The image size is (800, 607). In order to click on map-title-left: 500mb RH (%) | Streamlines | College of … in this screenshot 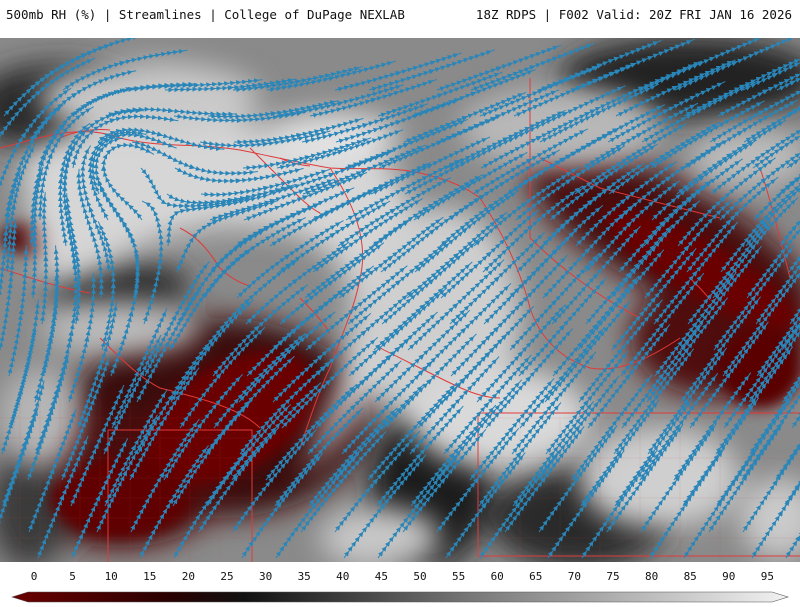, I will do `click(205, 14)`.